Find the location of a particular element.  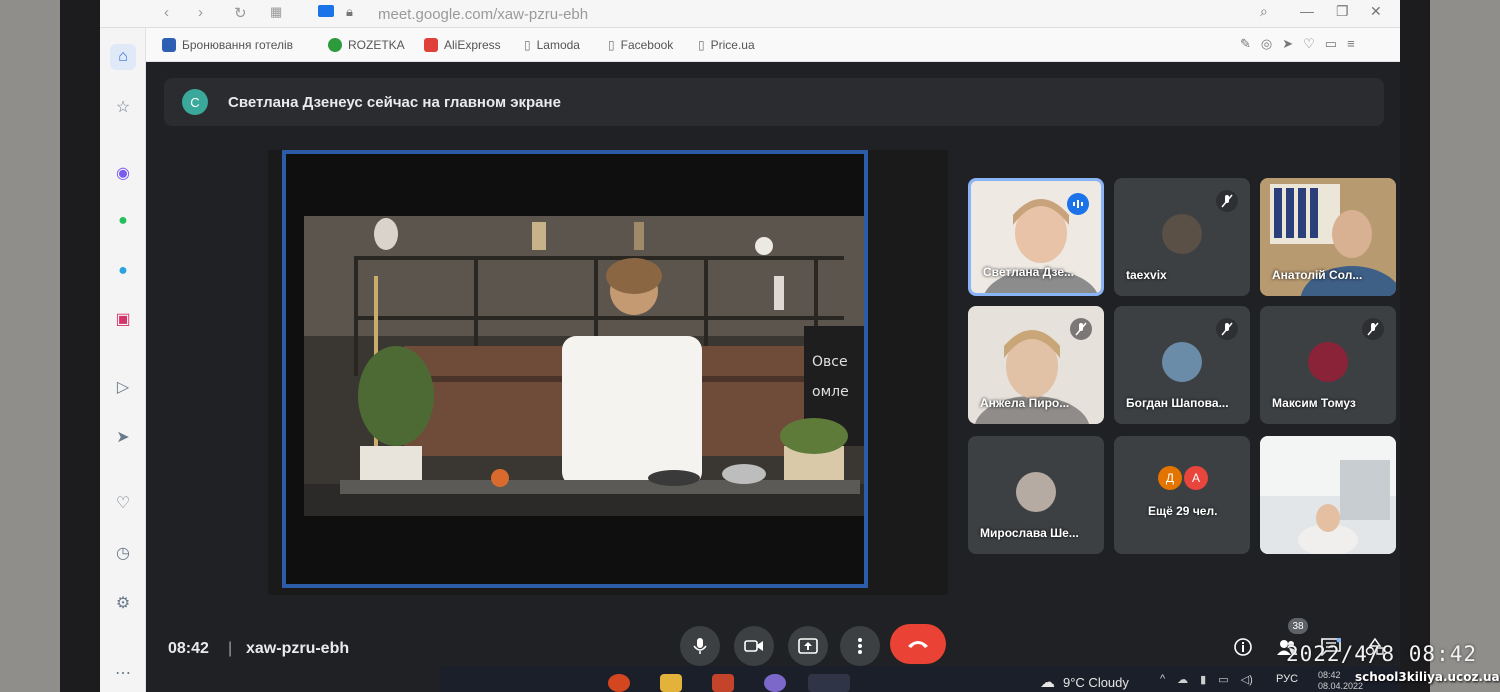

telegram-icon: ● is located at coordinates (123, 271).